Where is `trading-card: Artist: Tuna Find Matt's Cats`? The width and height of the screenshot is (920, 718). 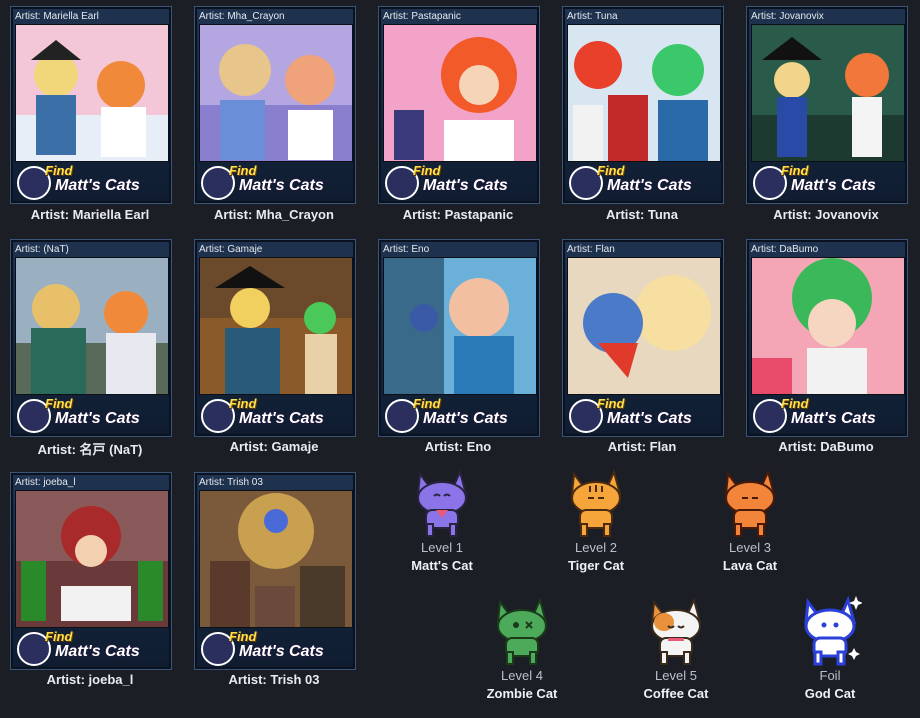 trading-card: Artist: Tuna Find Matt's Cats is located at coordinates (643, 105).